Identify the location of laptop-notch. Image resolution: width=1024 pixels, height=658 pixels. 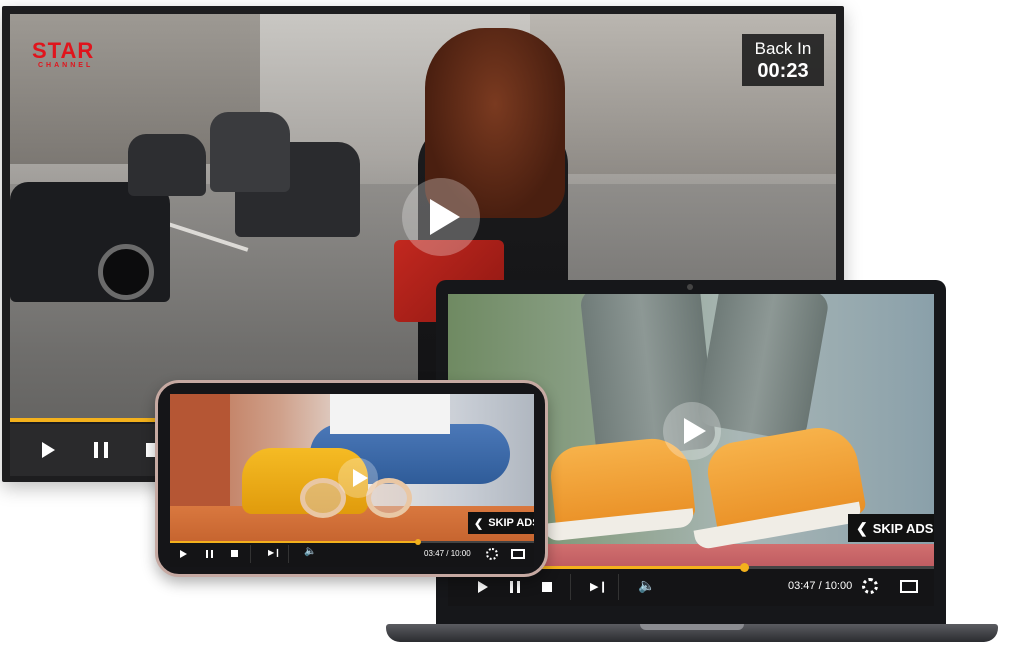
(692, 627).